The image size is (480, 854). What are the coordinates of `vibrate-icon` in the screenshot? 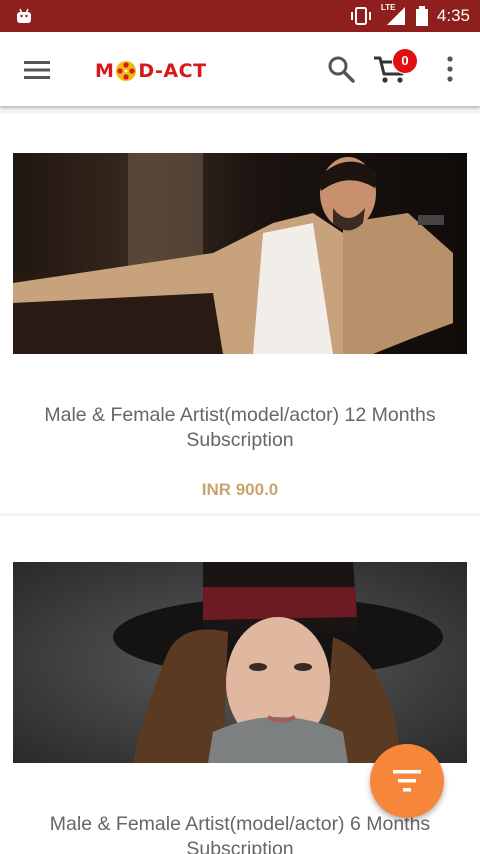 It's located at (360, 16).